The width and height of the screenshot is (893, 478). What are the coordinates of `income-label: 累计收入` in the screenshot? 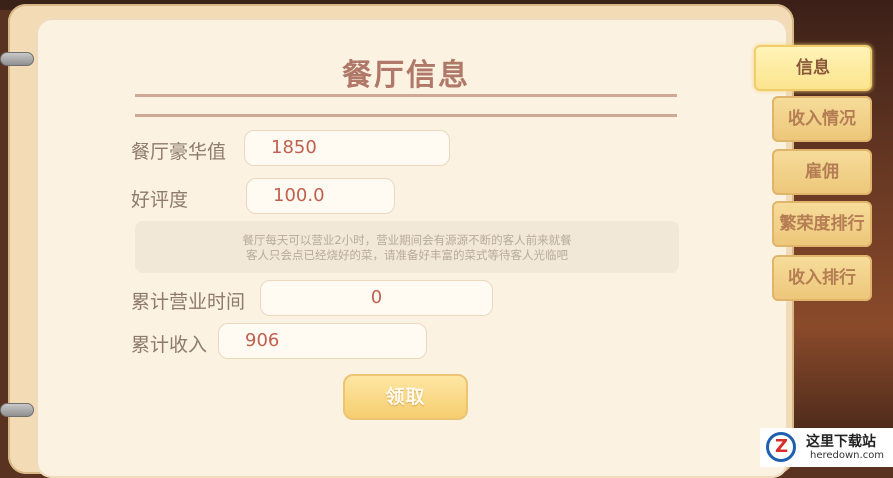 It's located at (169, 345).